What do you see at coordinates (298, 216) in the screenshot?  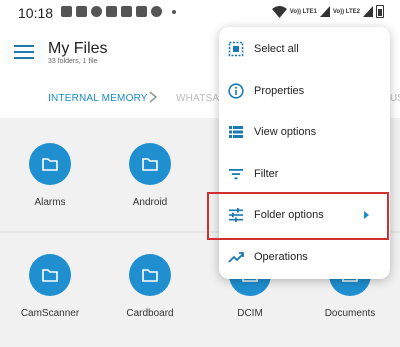 I see `highlight-box` at bounding box center [298, 216].